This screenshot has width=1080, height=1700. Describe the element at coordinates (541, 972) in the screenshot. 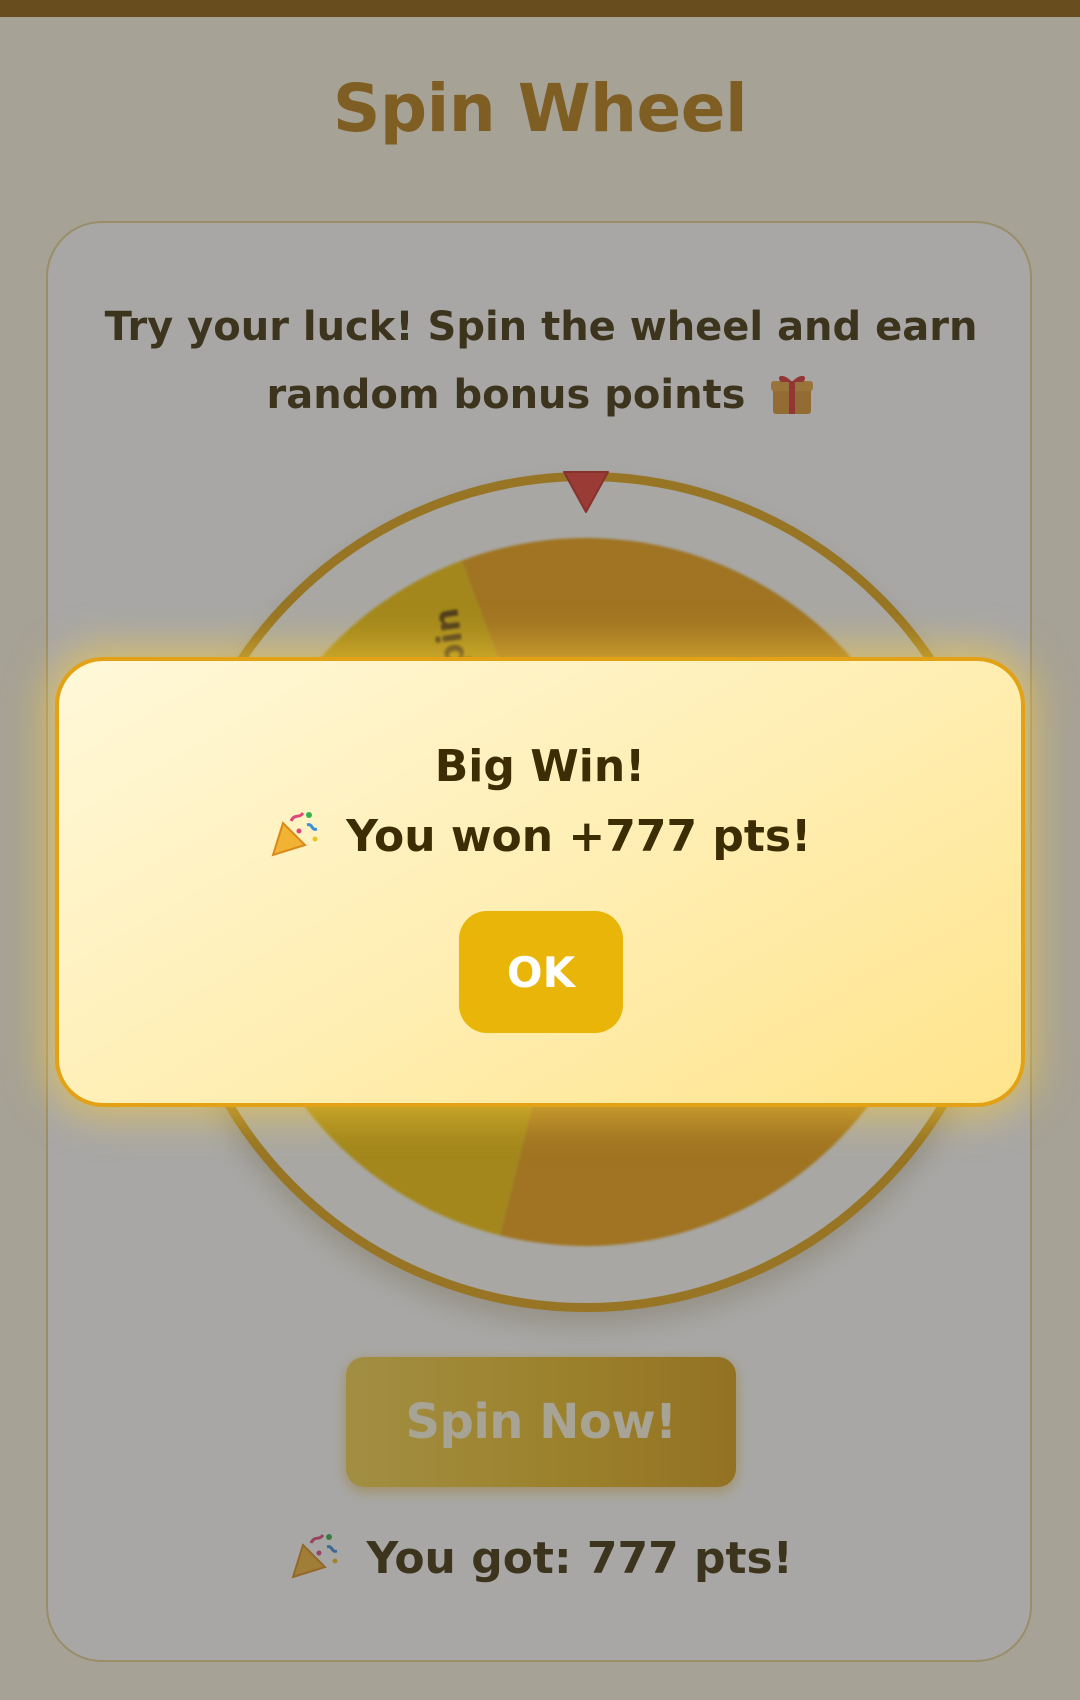

I see `ok-button: OK` at that location.